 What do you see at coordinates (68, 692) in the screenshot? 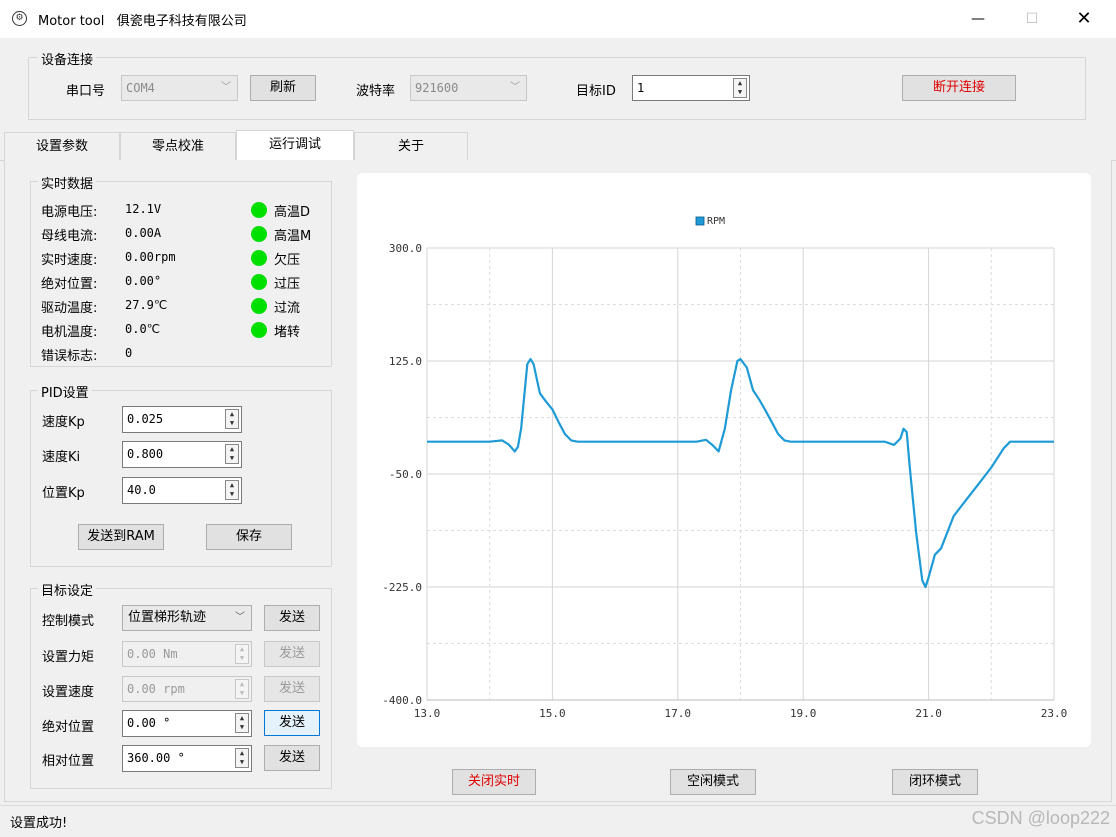
I see `speed-label: 设置速度` at bounding box center [68, 692].